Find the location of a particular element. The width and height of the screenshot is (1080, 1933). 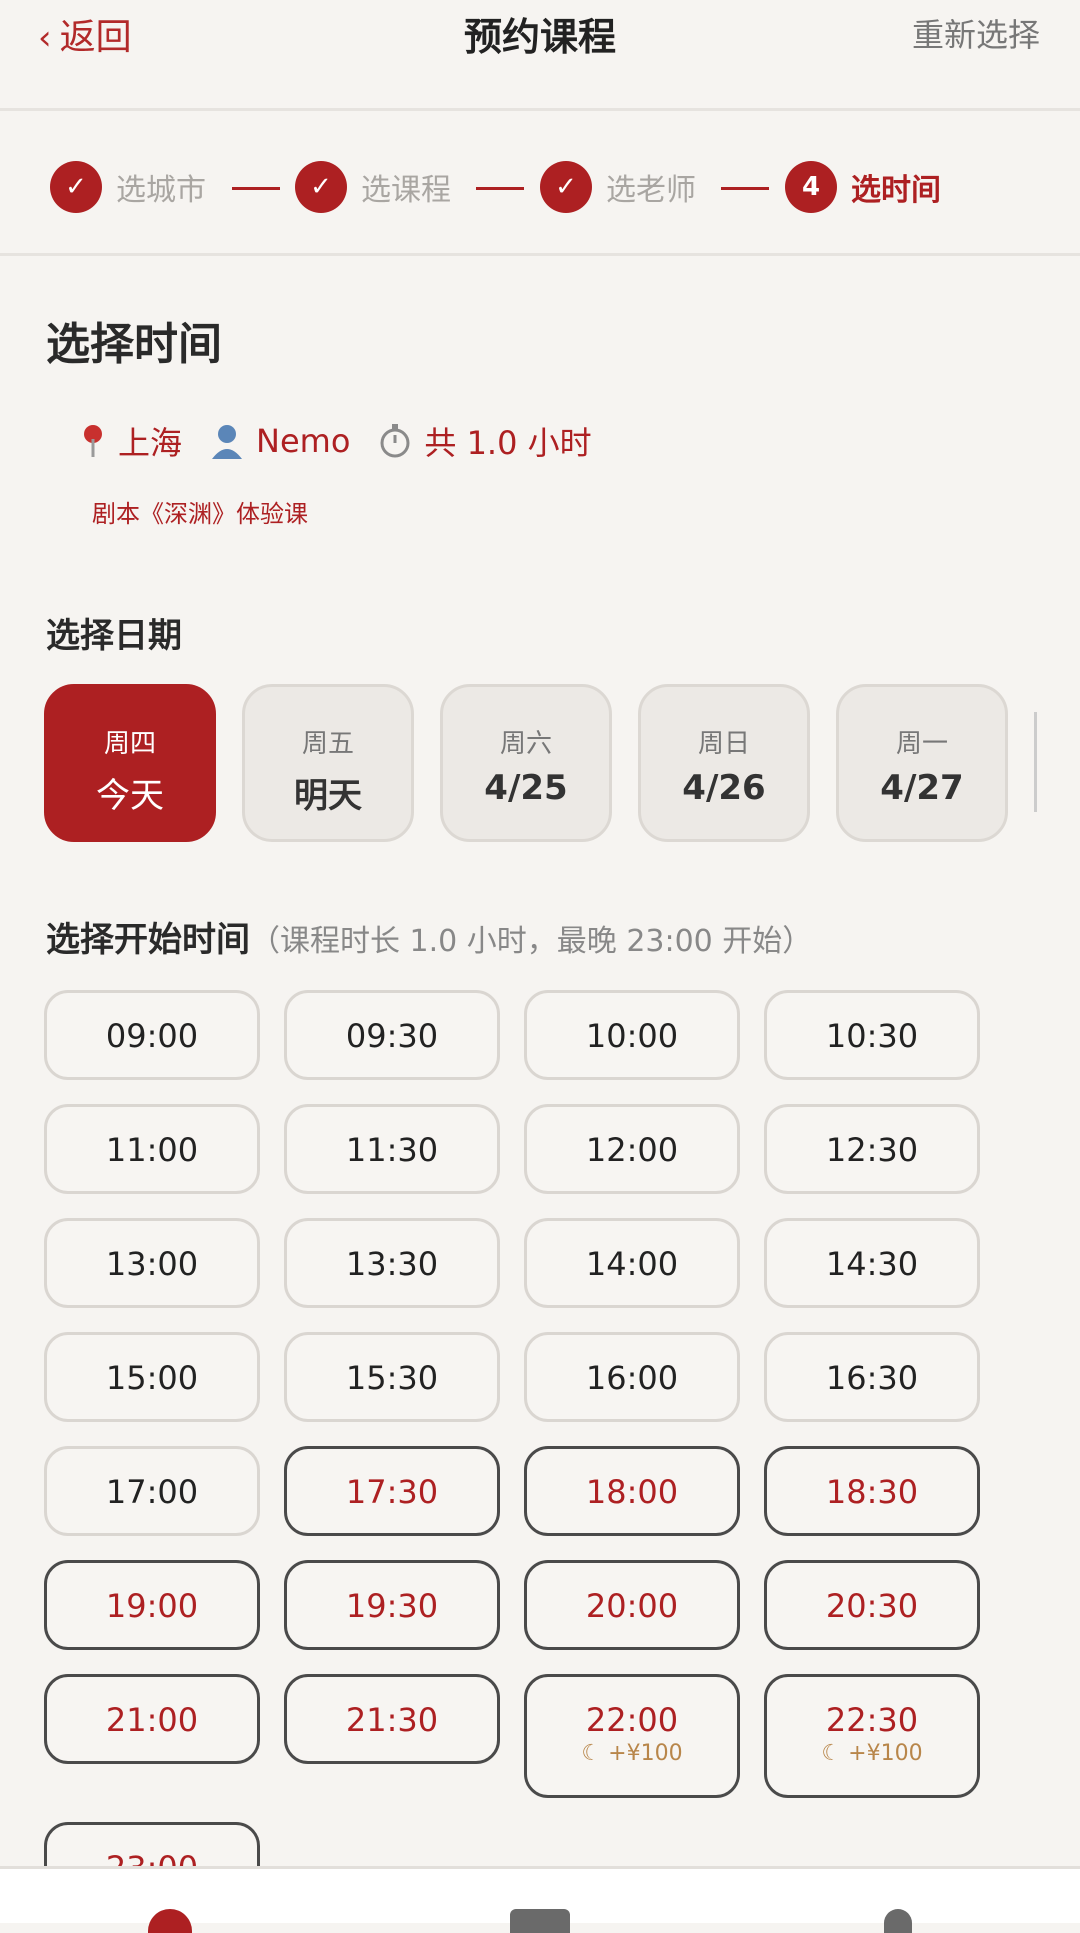

booking-summary: 上海 Nemo 共 1.0 小时 is located at coordinates (350, 441).